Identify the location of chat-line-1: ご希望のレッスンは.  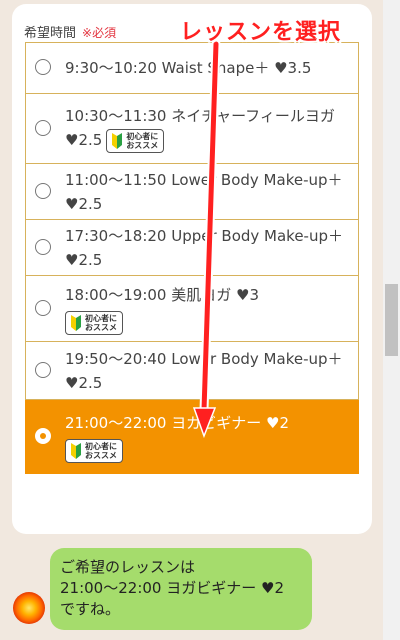
(128, 567).